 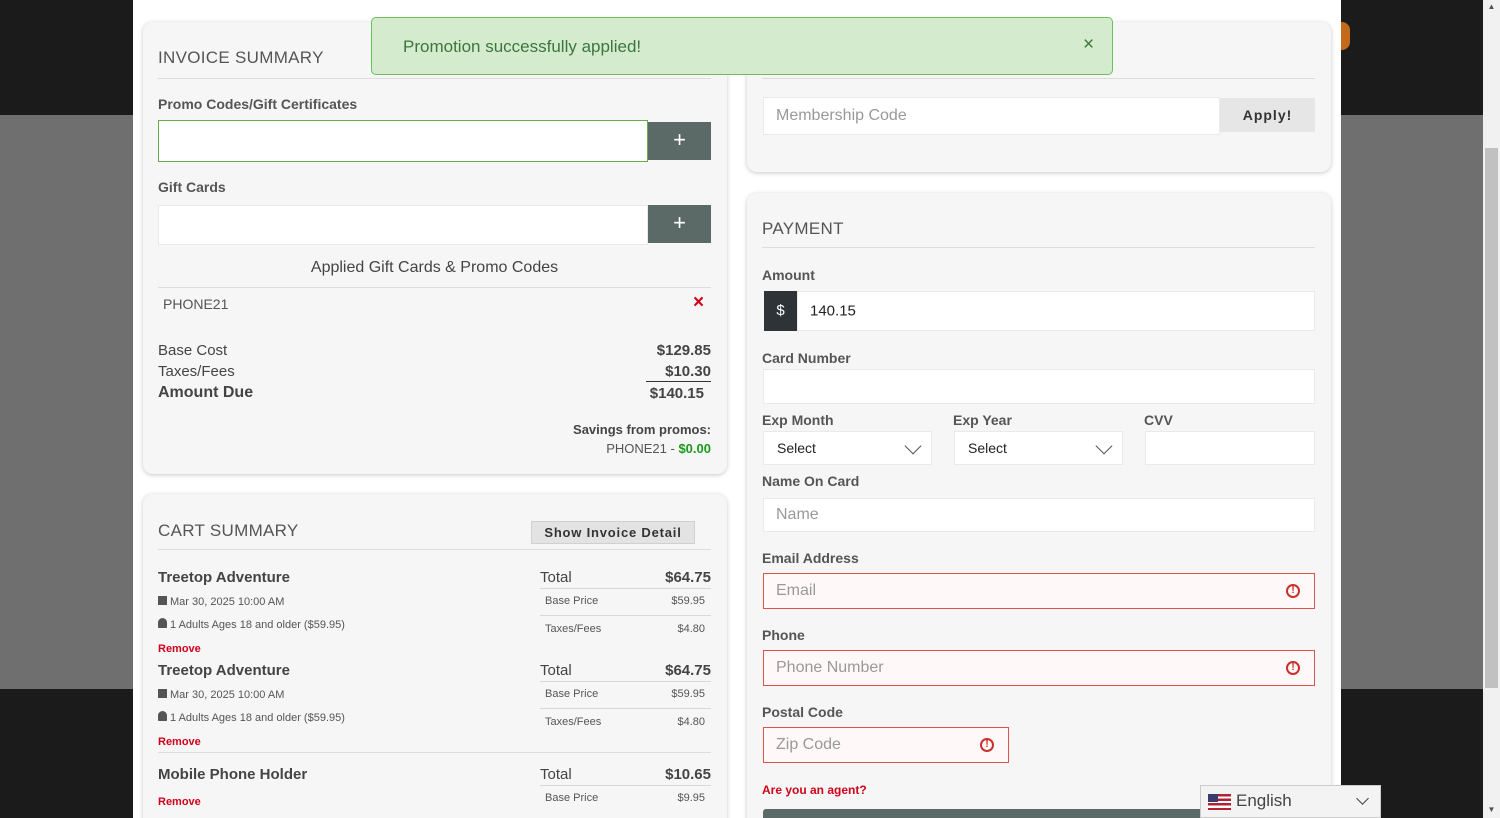 What do you see at coordinates (808, 744) in the screenshot?
I see `postal-placeholder: Zip Code` at bounding box center [808, 744].